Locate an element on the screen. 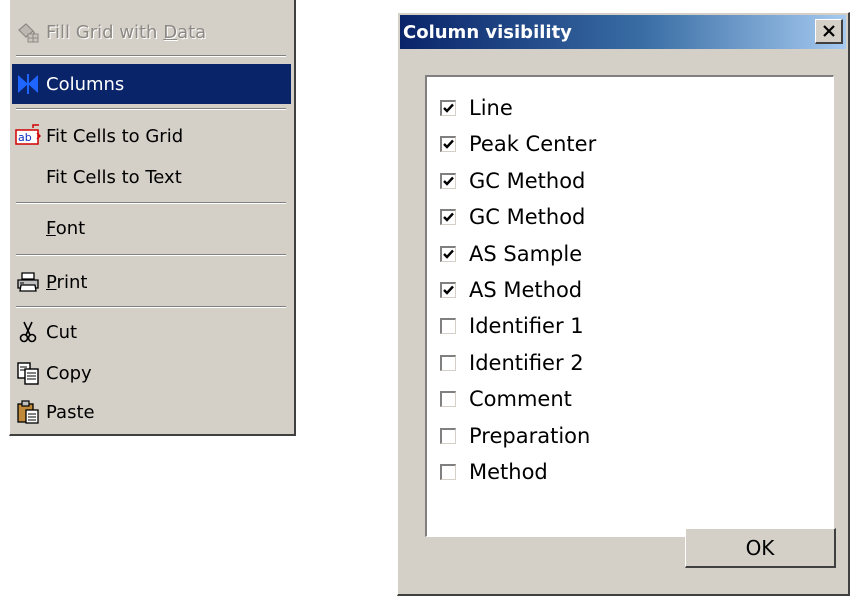 This screenshot has height=597, width=856. column-option-label: Identifier 1 is located at coordinates (526, 326).